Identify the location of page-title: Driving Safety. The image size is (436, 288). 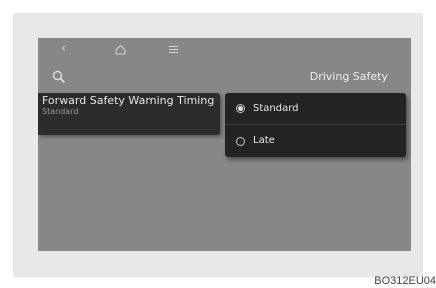
(348, 76).